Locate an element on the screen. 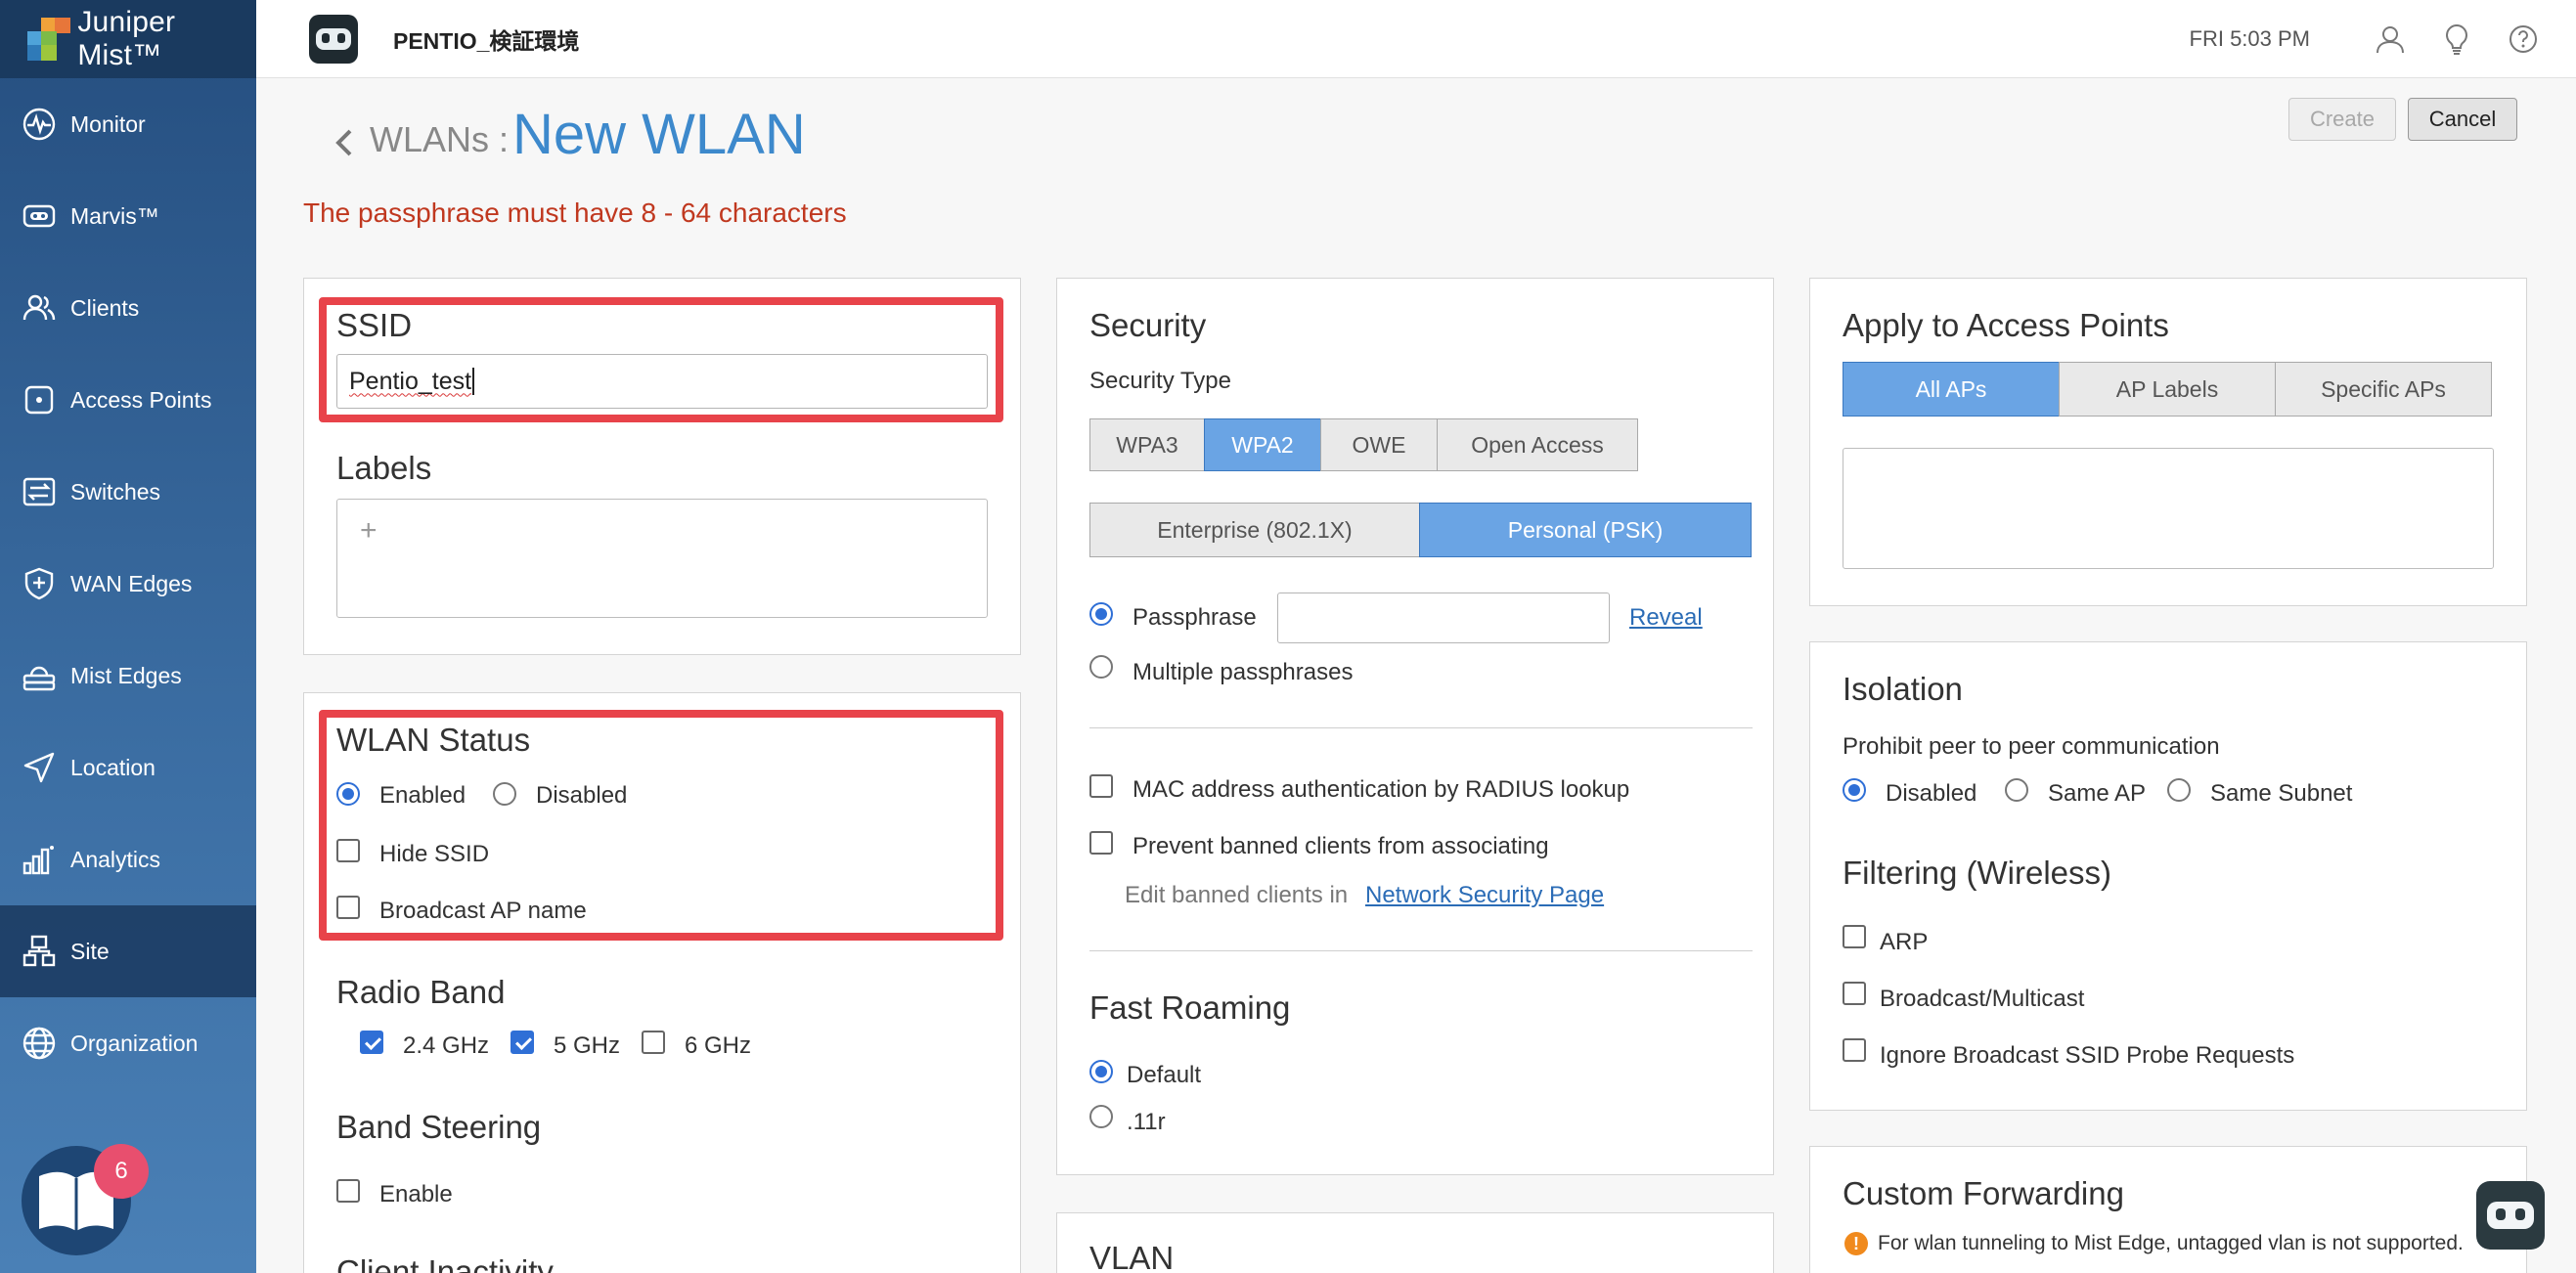  wan-edge-icon is located at coordinates (39, 583).